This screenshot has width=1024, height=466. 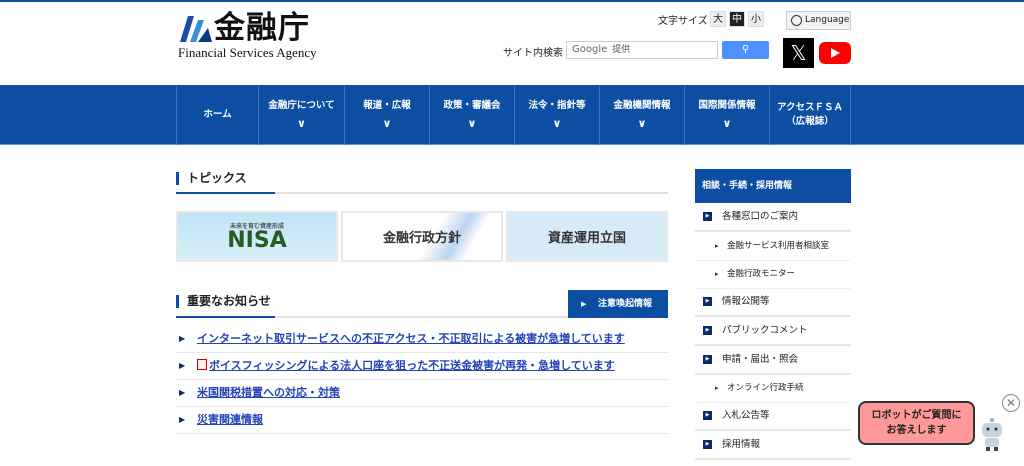 What do you see at coordinates (386, 115) in the screenshot?
I see `nav-press: 報道・広報 ∨` at bounding box center [386, 115].